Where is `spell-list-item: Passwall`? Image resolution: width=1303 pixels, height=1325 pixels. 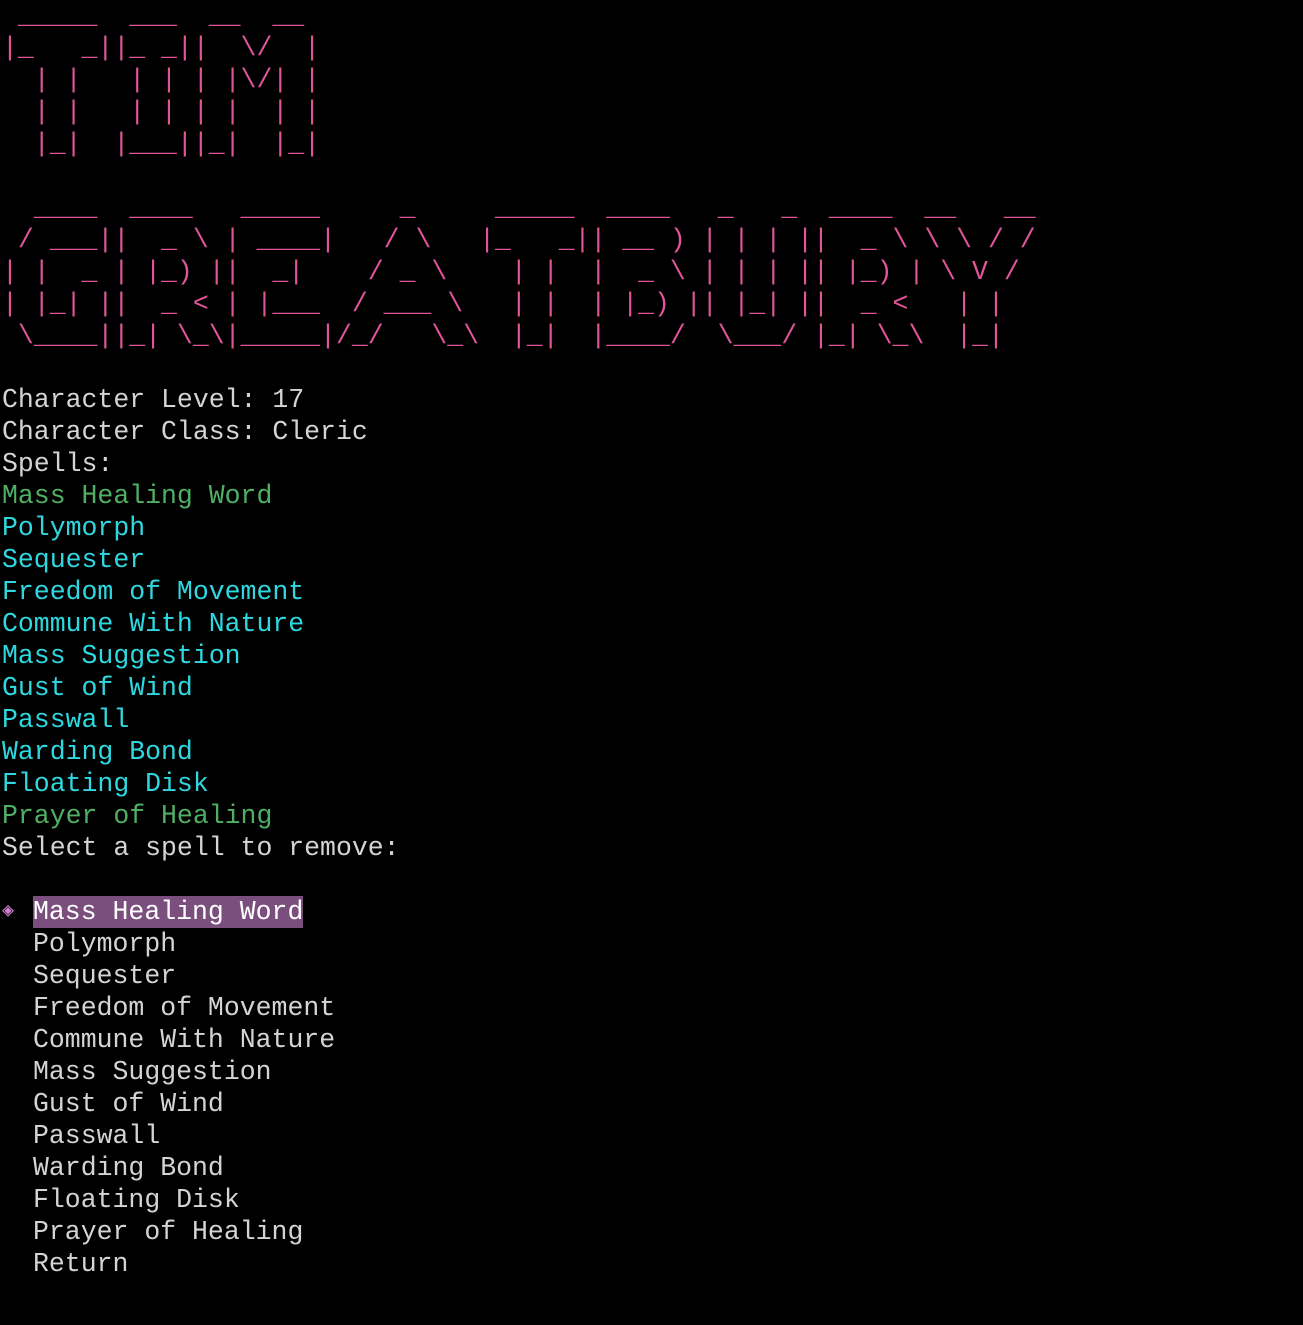
spell-list-item: Passwall is located at coordinates (66, 720).